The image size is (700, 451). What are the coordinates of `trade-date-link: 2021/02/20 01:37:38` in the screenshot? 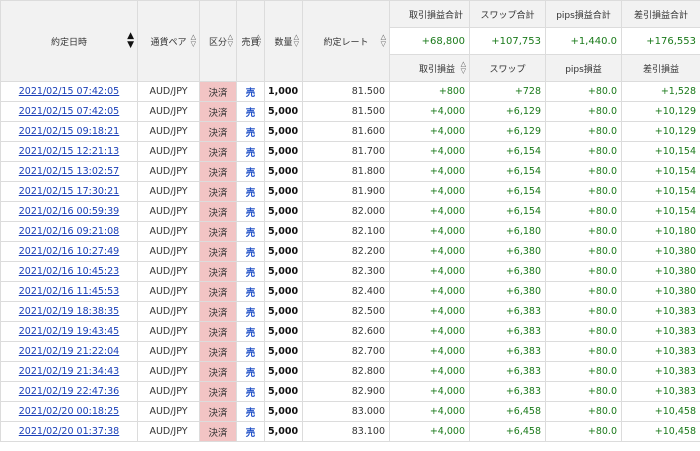 It's located at (69, 431).